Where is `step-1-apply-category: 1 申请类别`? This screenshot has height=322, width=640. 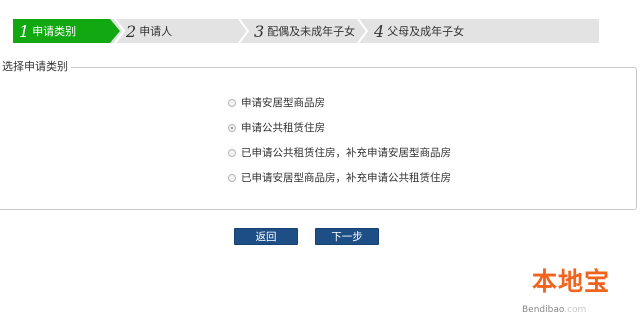 step-1-apply-category: 1 申请类别 is located at coordinates (61, 31).